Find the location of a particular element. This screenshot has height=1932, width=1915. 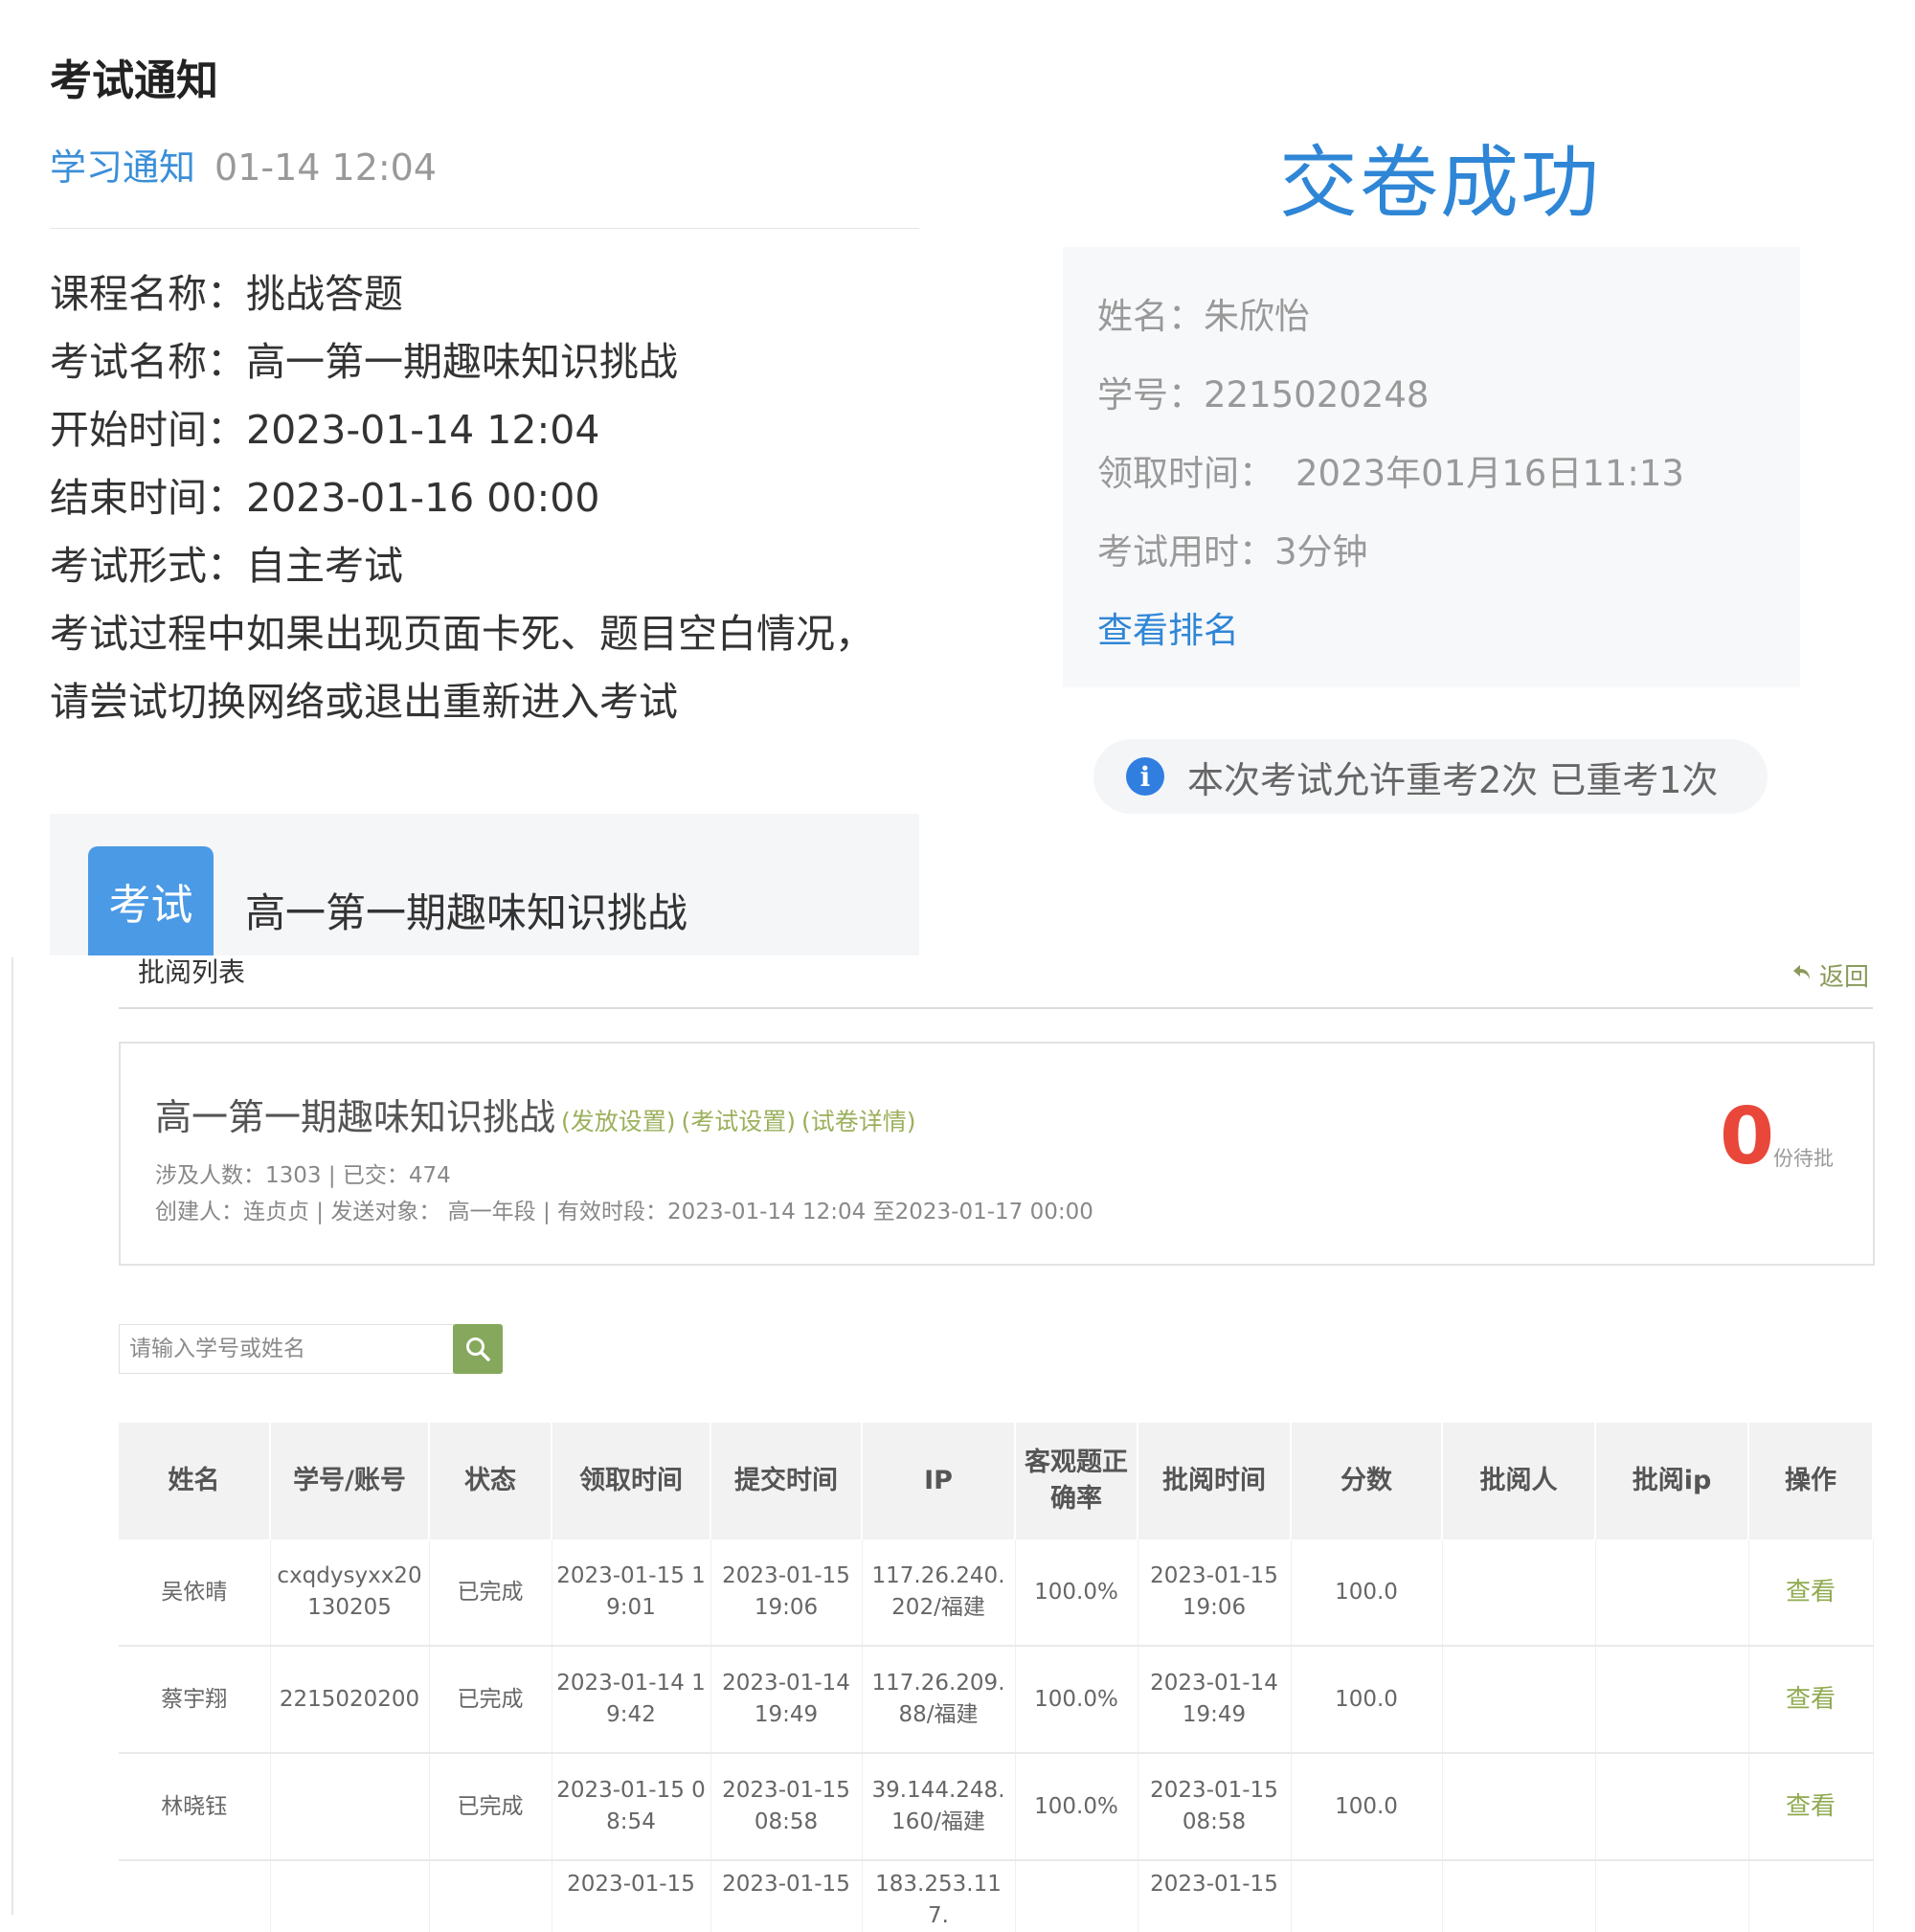

back-arrow-icon is located at coordinates (1803, 975).